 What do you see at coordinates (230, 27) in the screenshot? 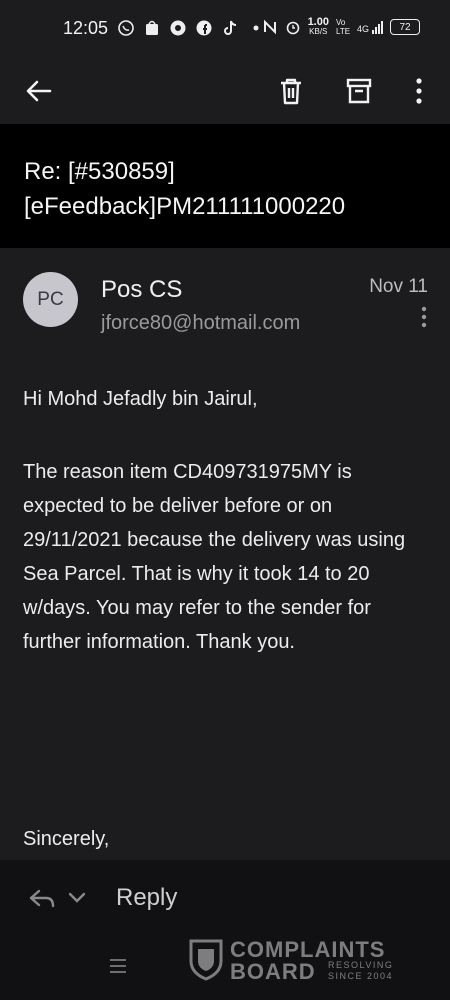
I see `tiktok-icon` at bounding box center [230, 27].